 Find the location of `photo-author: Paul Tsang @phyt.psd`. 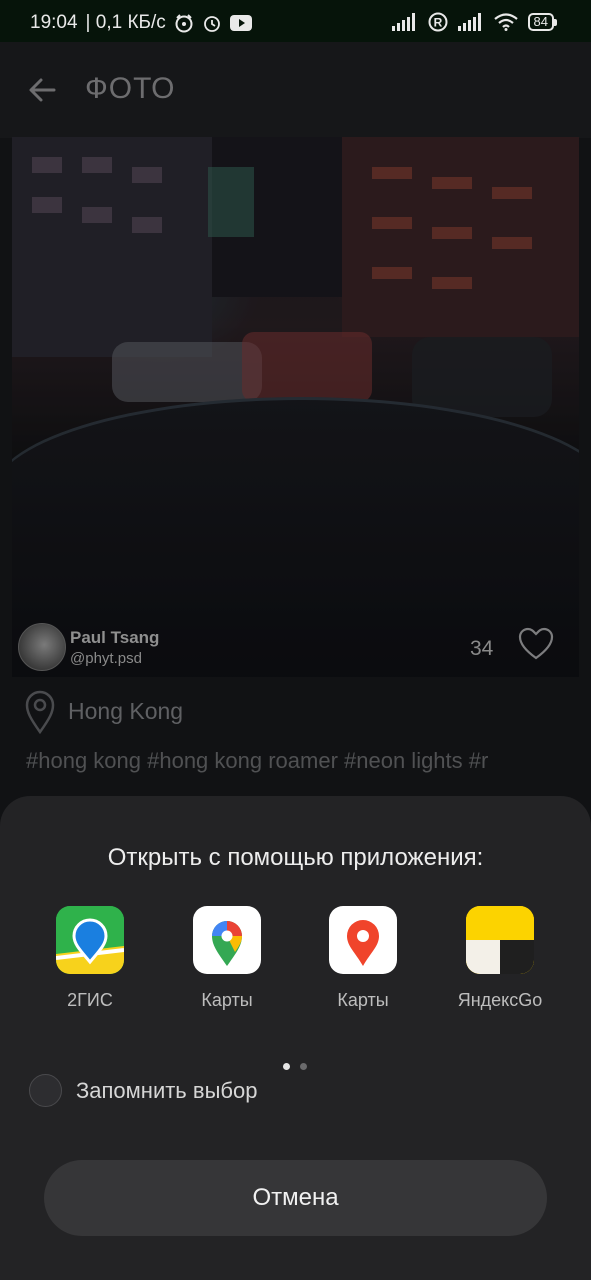

photo-author: Paul Tsang @phyt.psd is located at coordinates (88, 647).